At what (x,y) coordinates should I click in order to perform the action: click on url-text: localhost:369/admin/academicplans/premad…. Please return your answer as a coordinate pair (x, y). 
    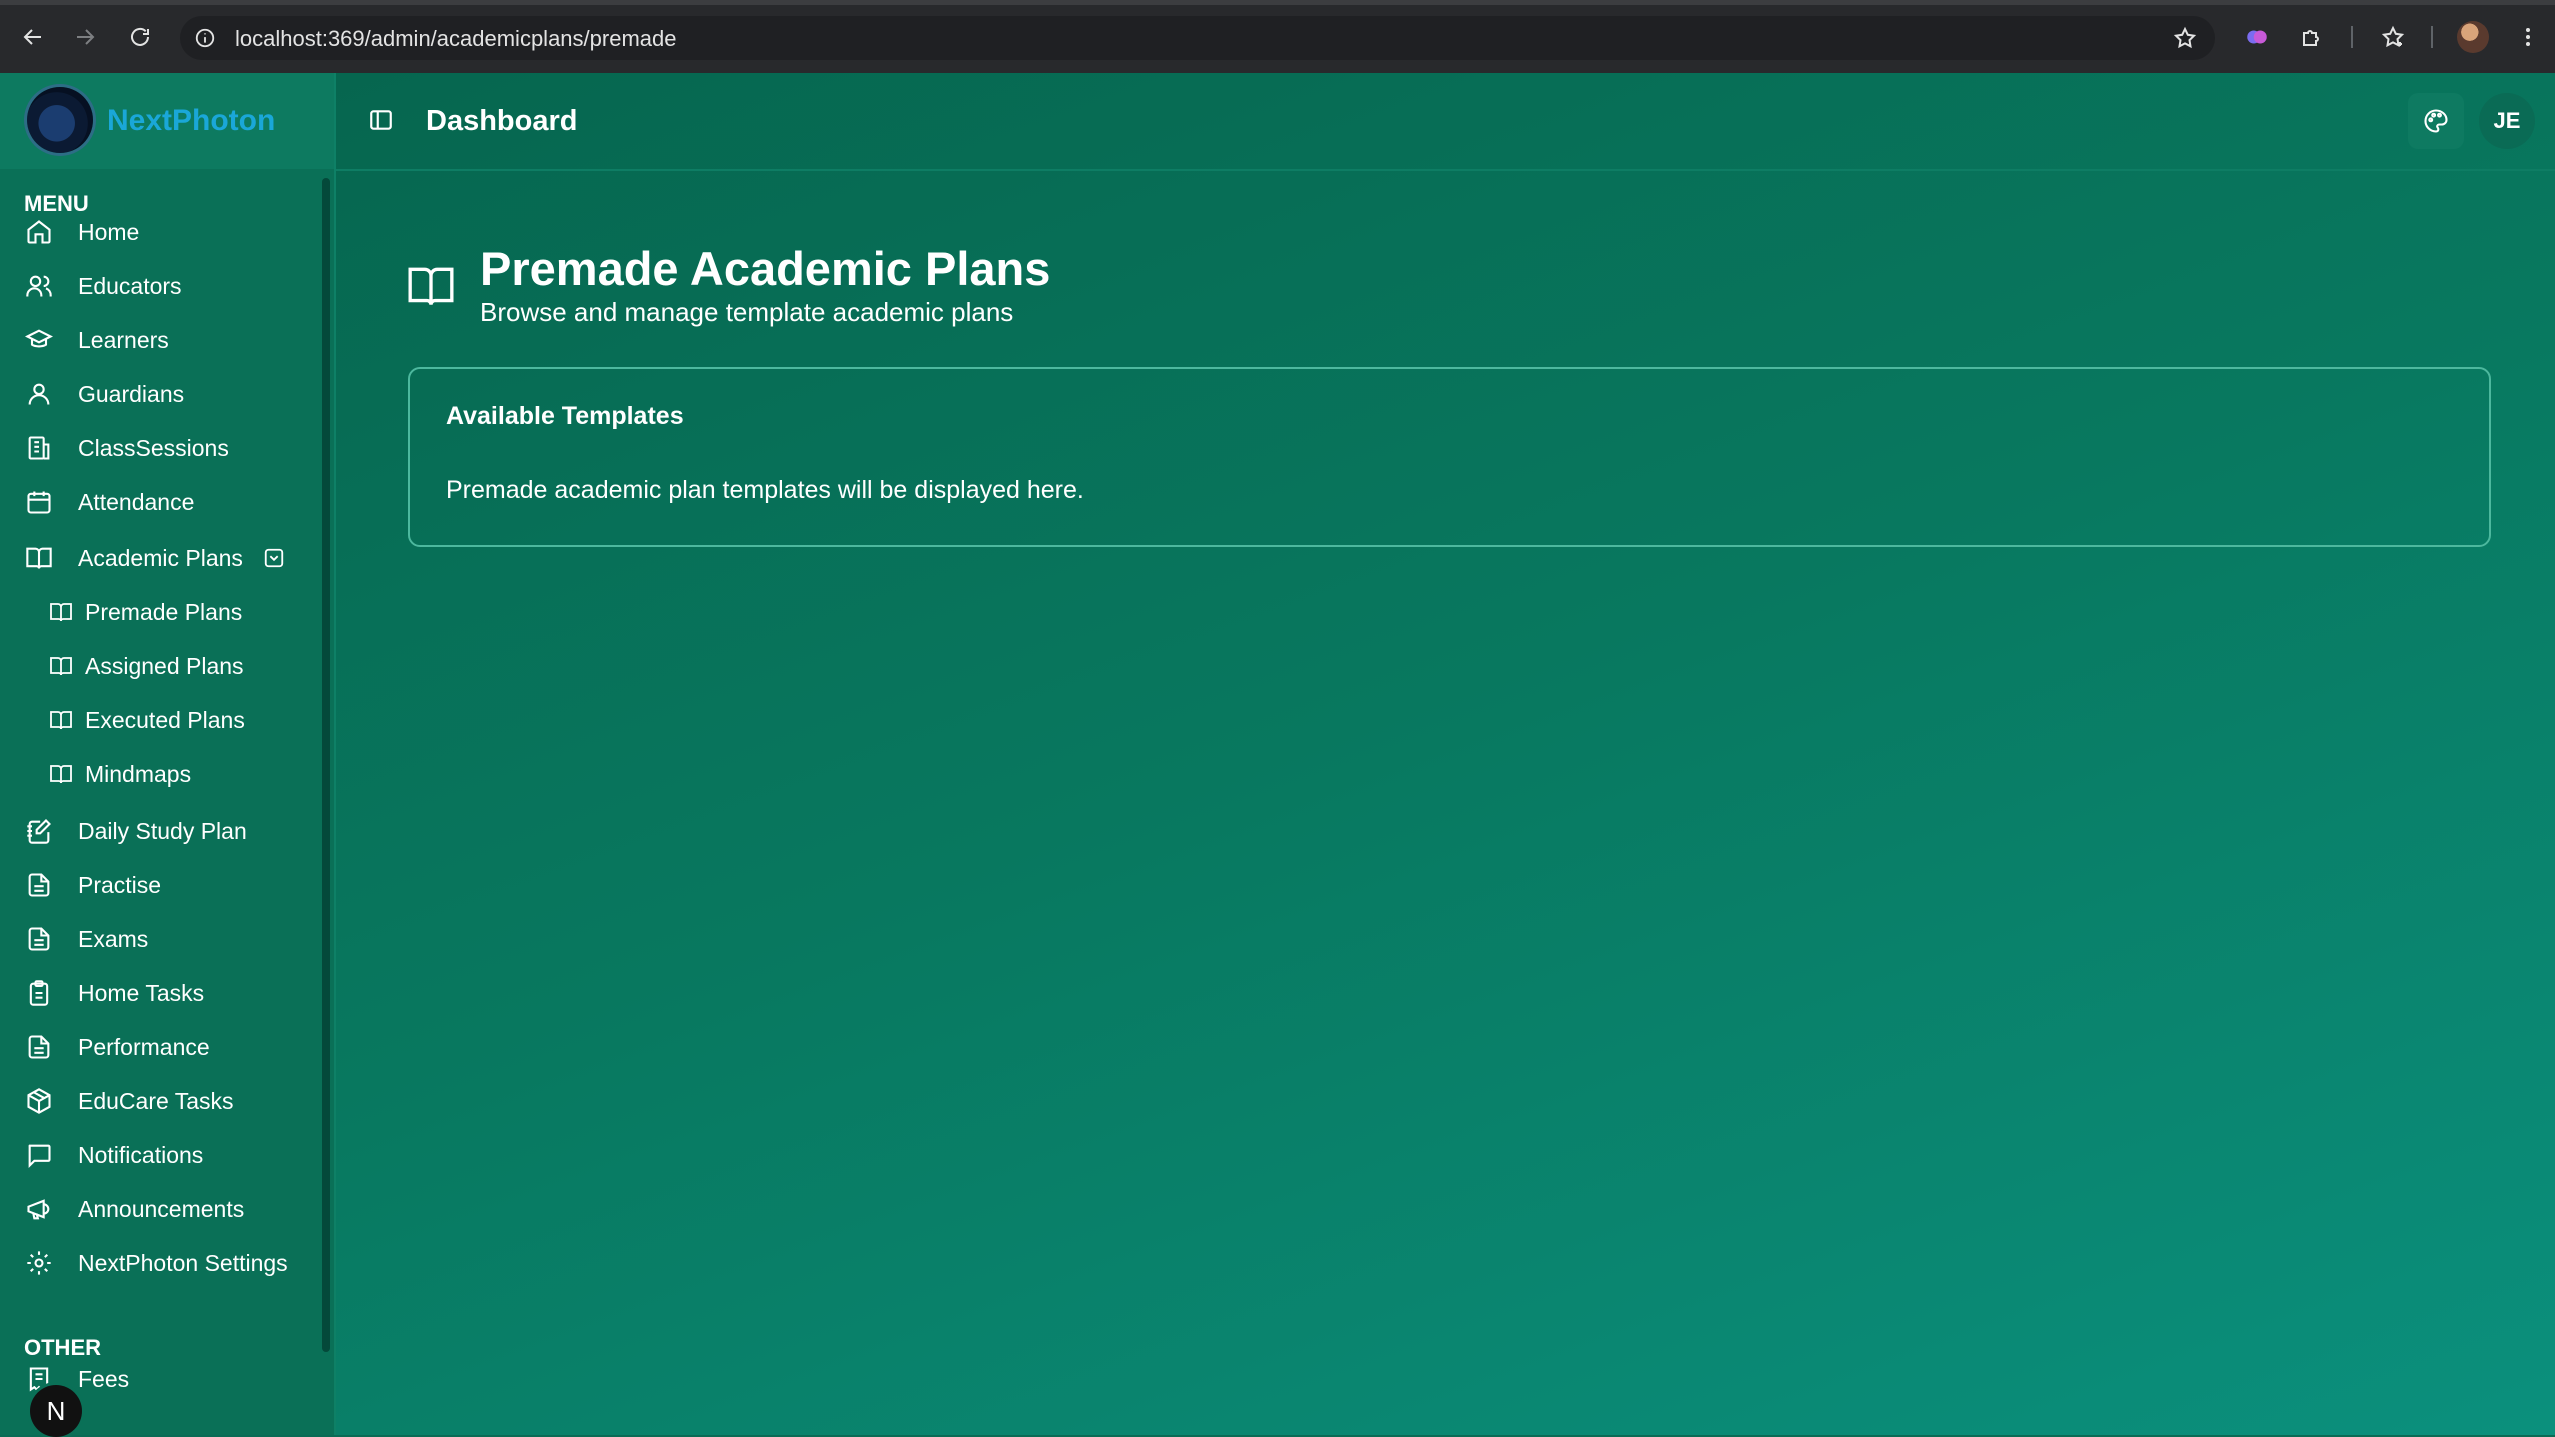
    Looking at the image, I should click on (455, 39).